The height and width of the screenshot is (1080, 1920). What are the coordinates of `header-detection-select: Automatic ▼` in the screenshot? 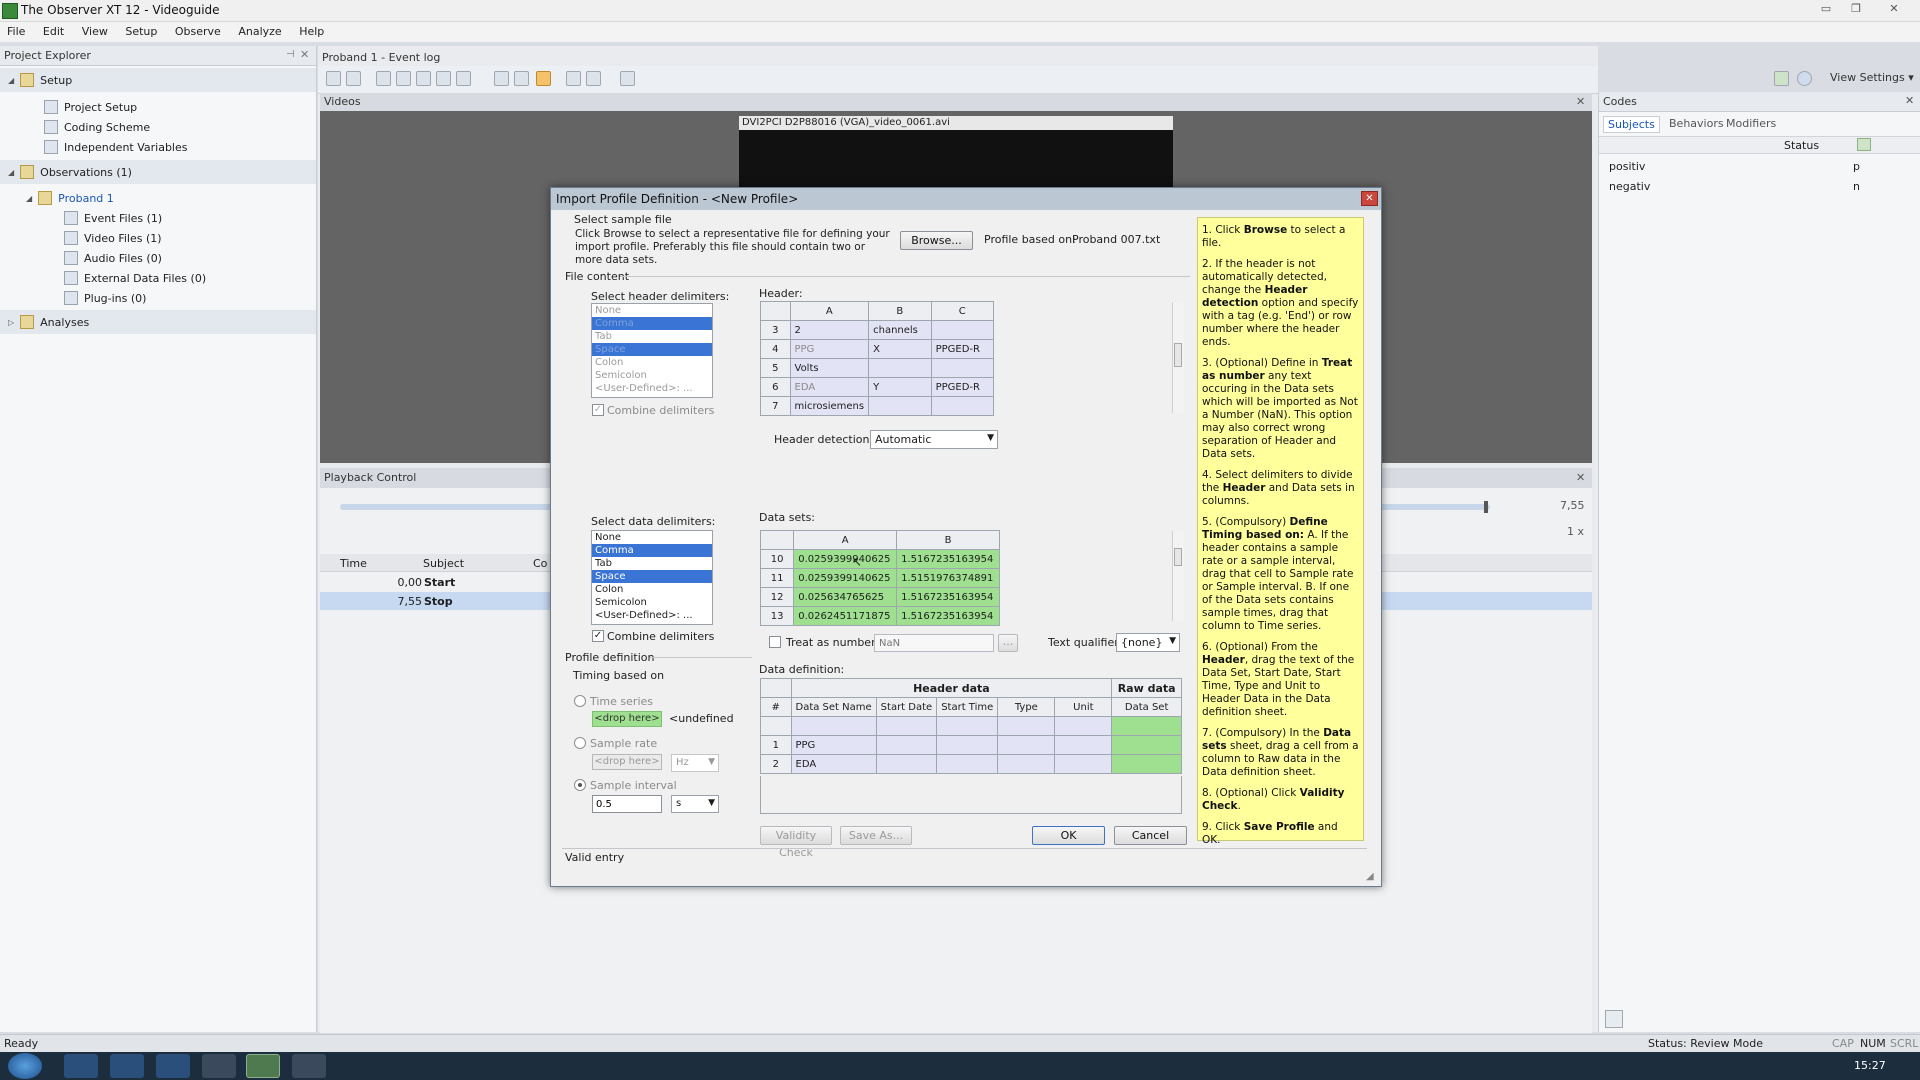 It's located at (934, 439).